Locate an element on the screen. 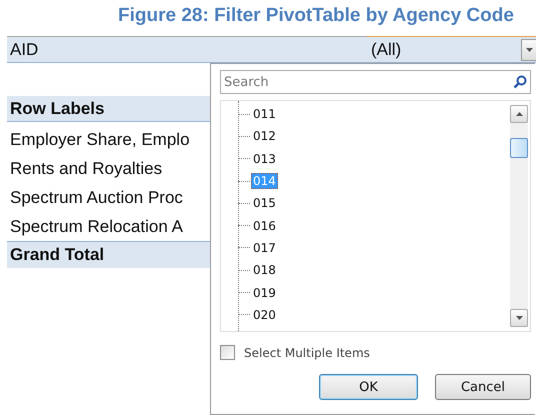 Image resolution: width=536 pixels, height=415 pixels. row-label: Rents and Royalties is located at coordinates (86, 169).